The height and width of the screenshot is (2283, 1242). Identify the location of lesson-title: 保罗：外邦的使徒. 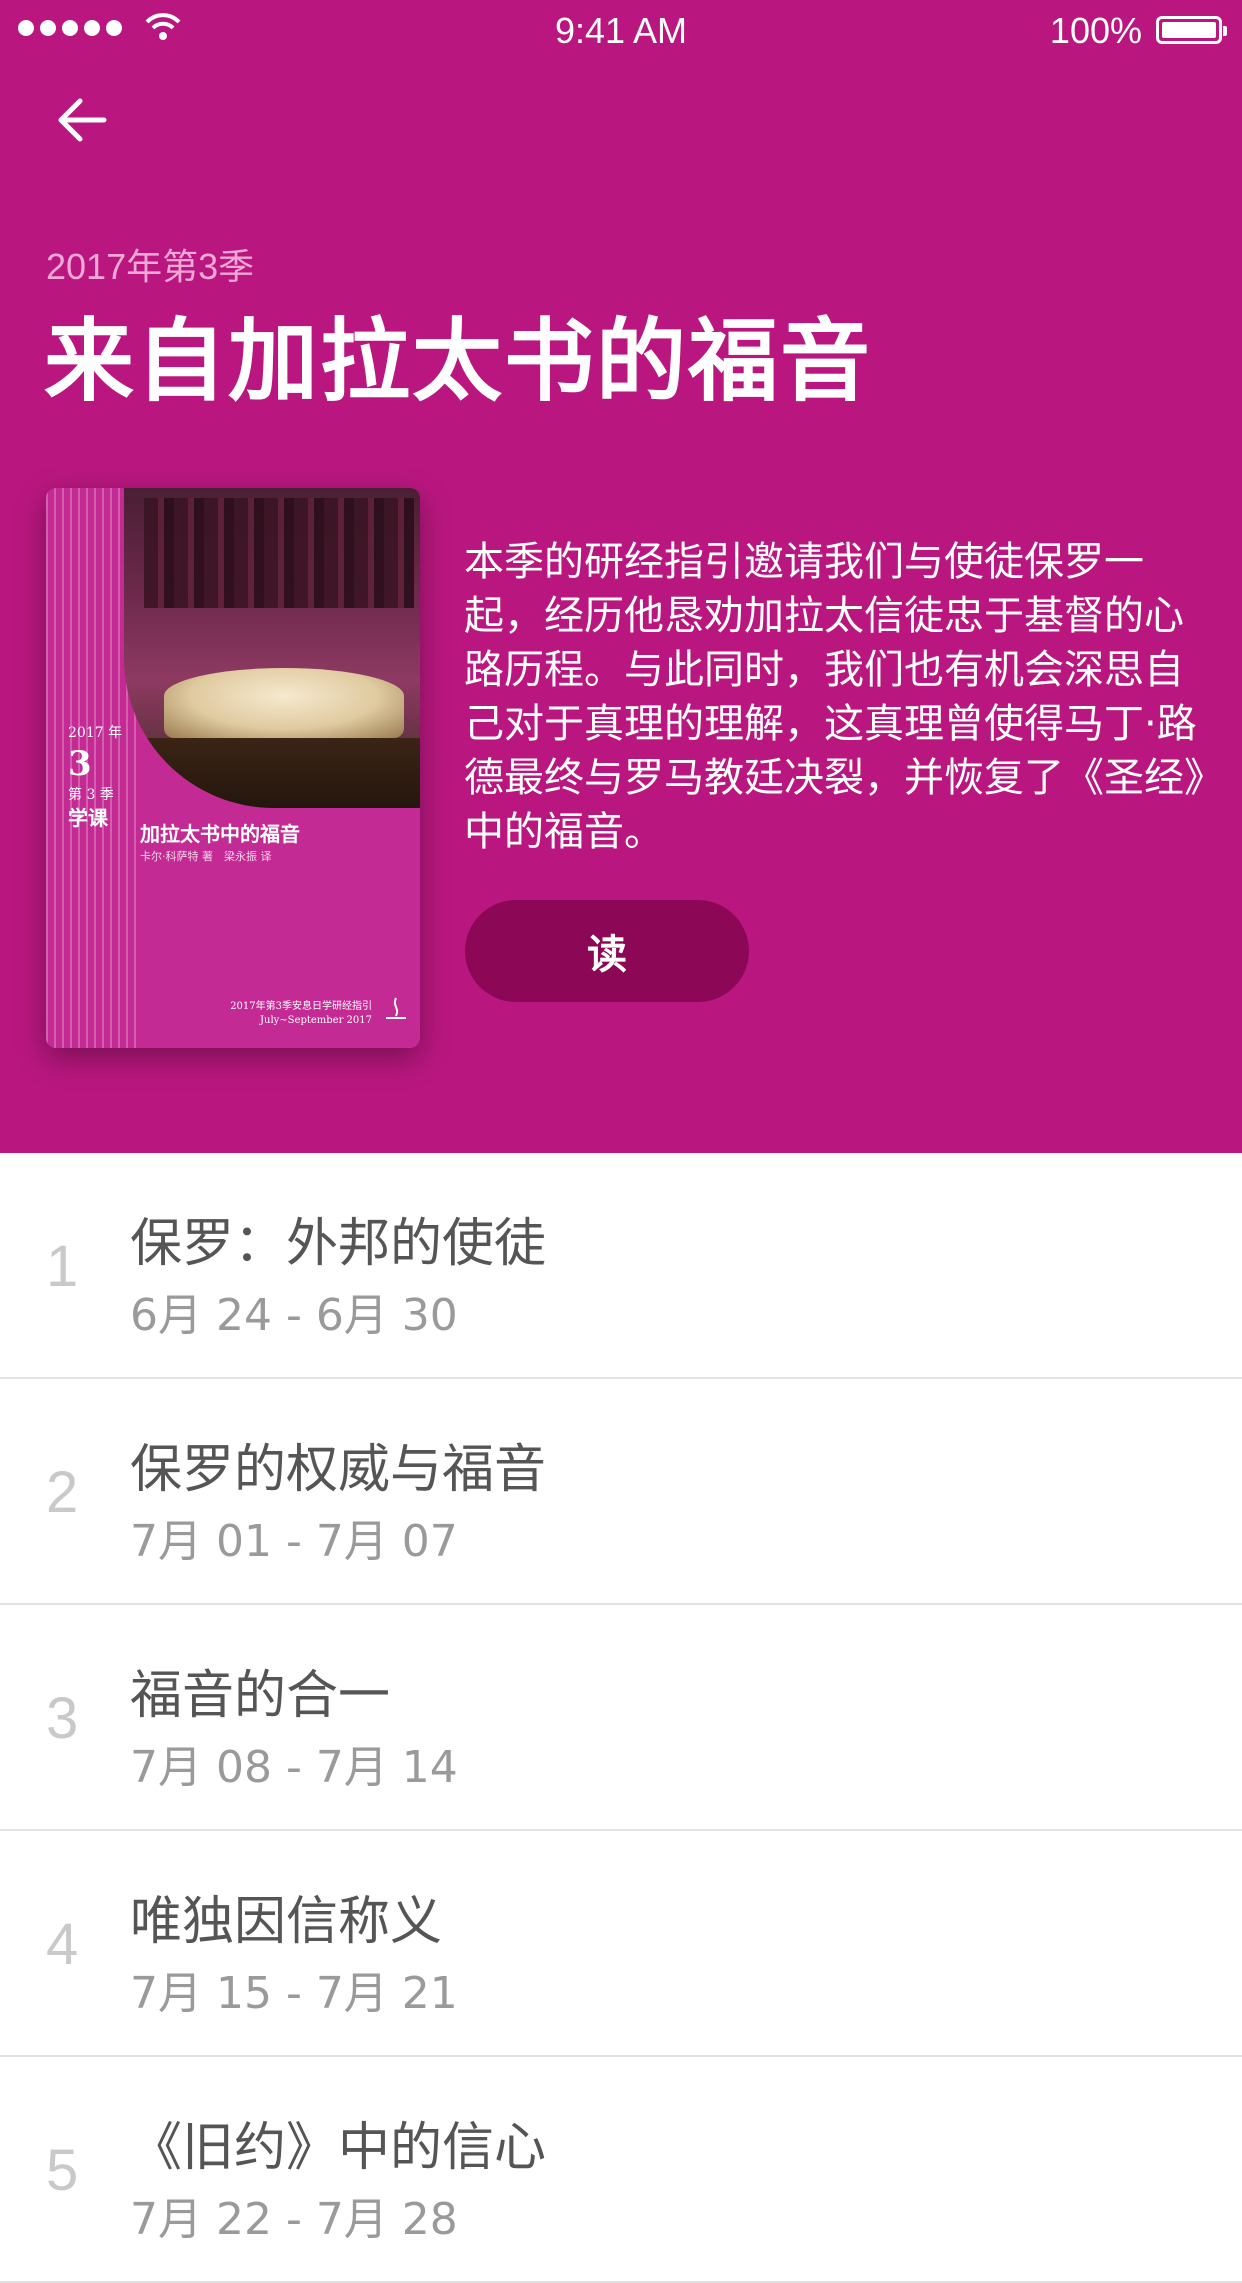
(338, 1244).